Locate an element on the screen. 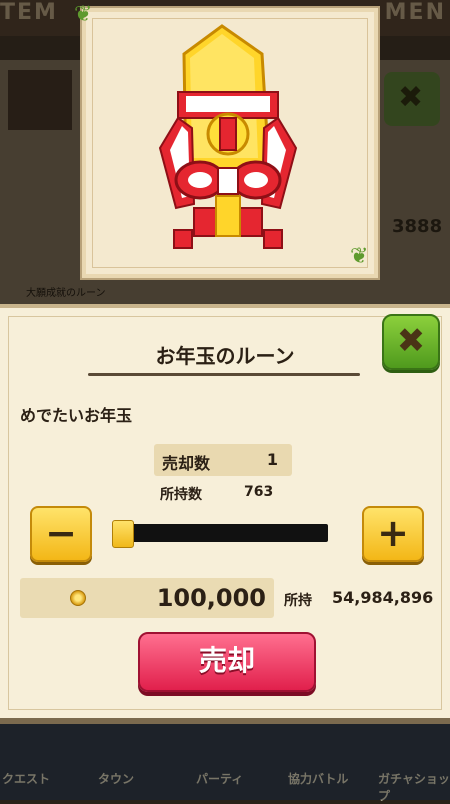  held-gold-value: 54,984,896 is located at coordinates (383, 597).